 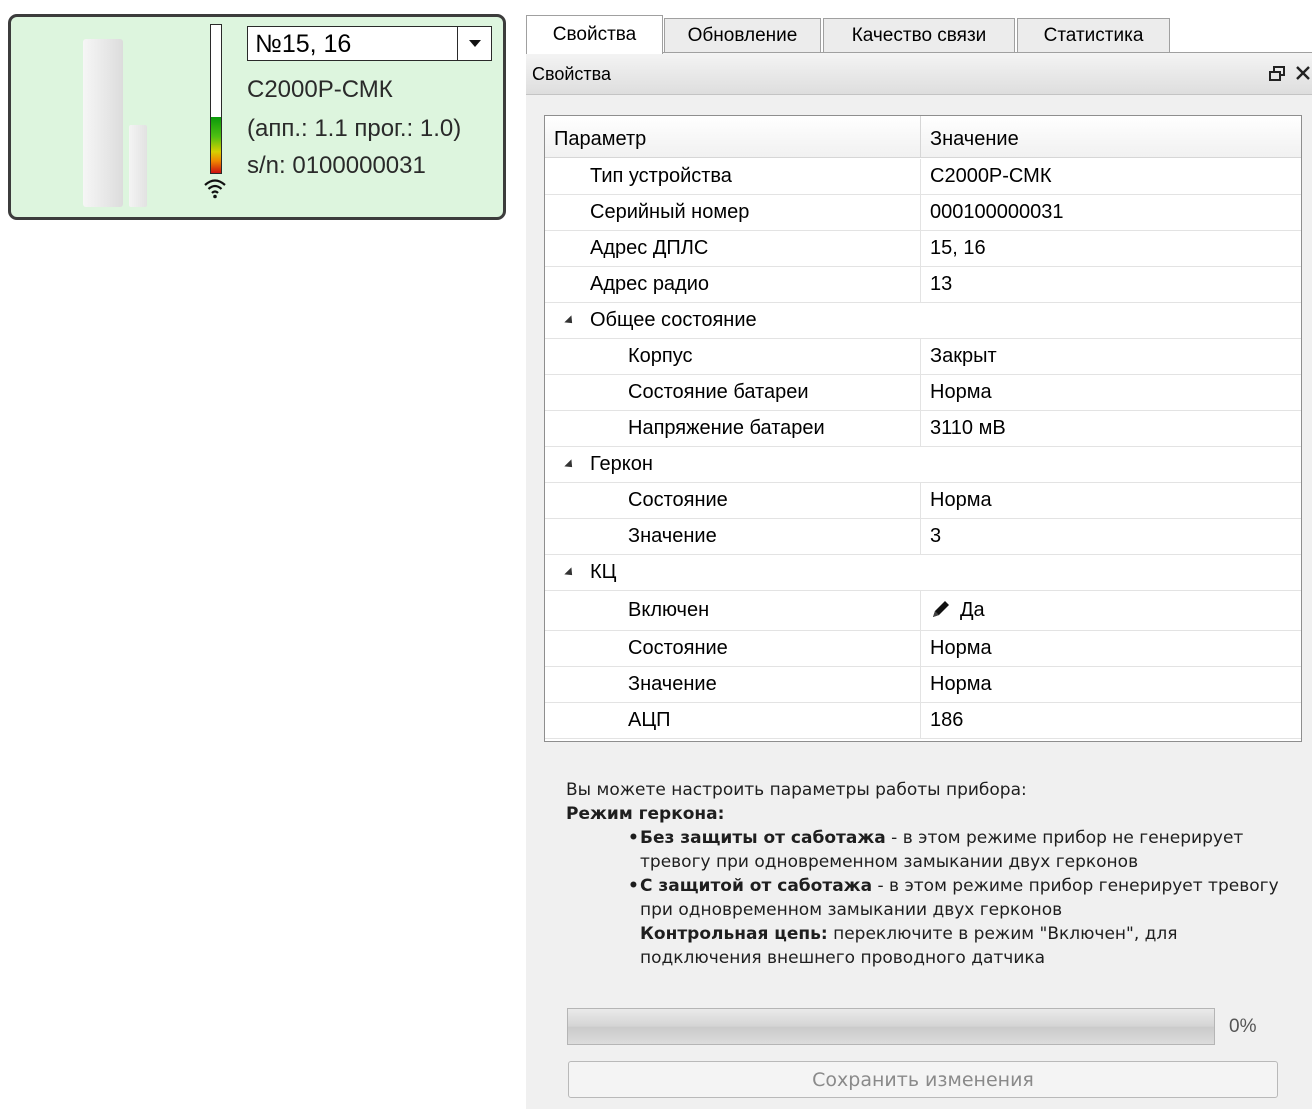 I want to click on row-key: АЦП, so click(x=649, y=720).